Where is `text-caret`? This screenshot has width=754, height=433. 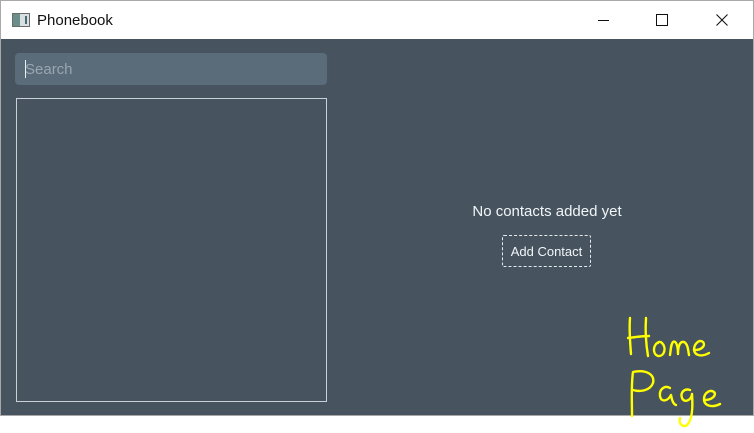
text-caret is located at coordinates (25, 69).